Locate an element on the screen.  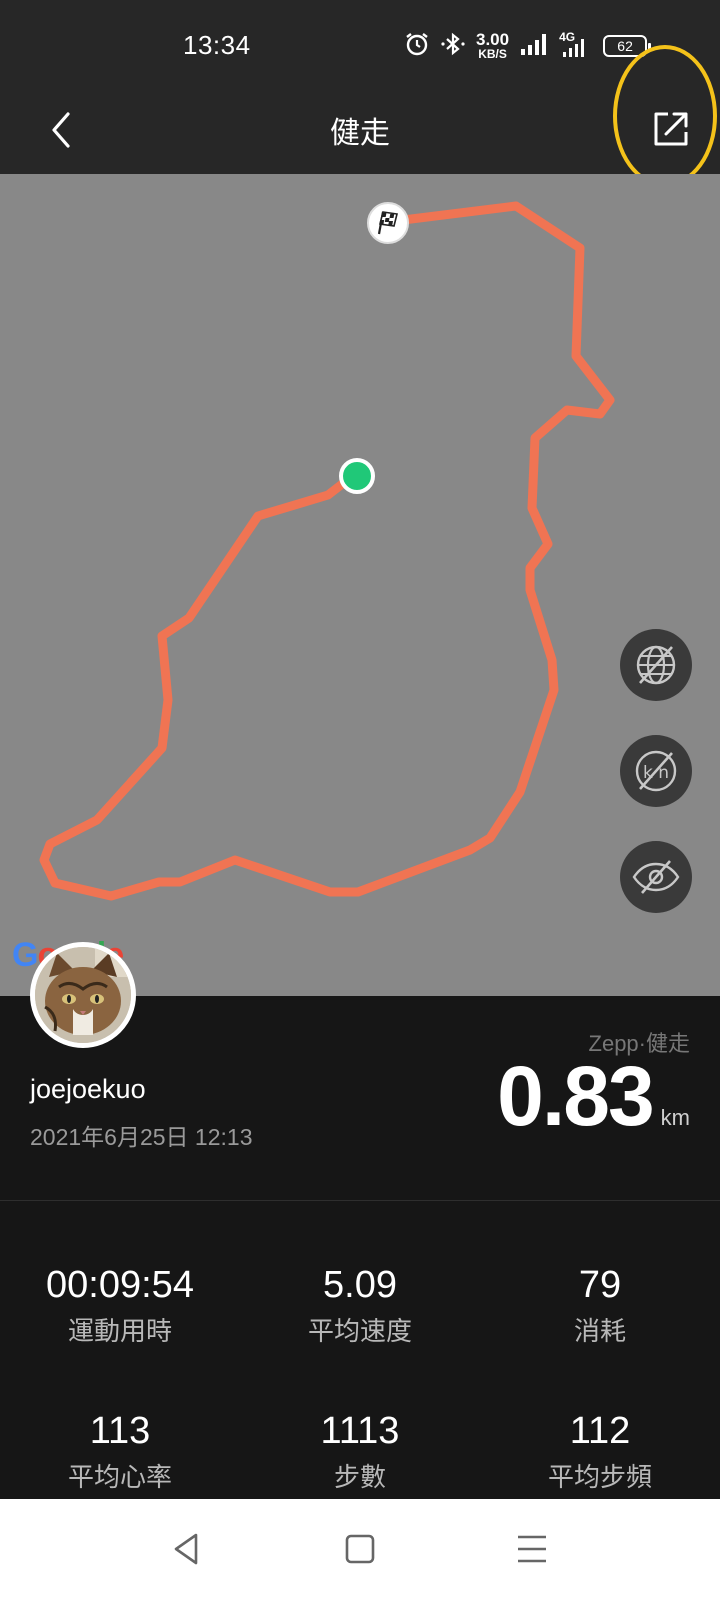
stat-avg-heart-rate: 113 平均心率 is located at coordinates (120, 1451).